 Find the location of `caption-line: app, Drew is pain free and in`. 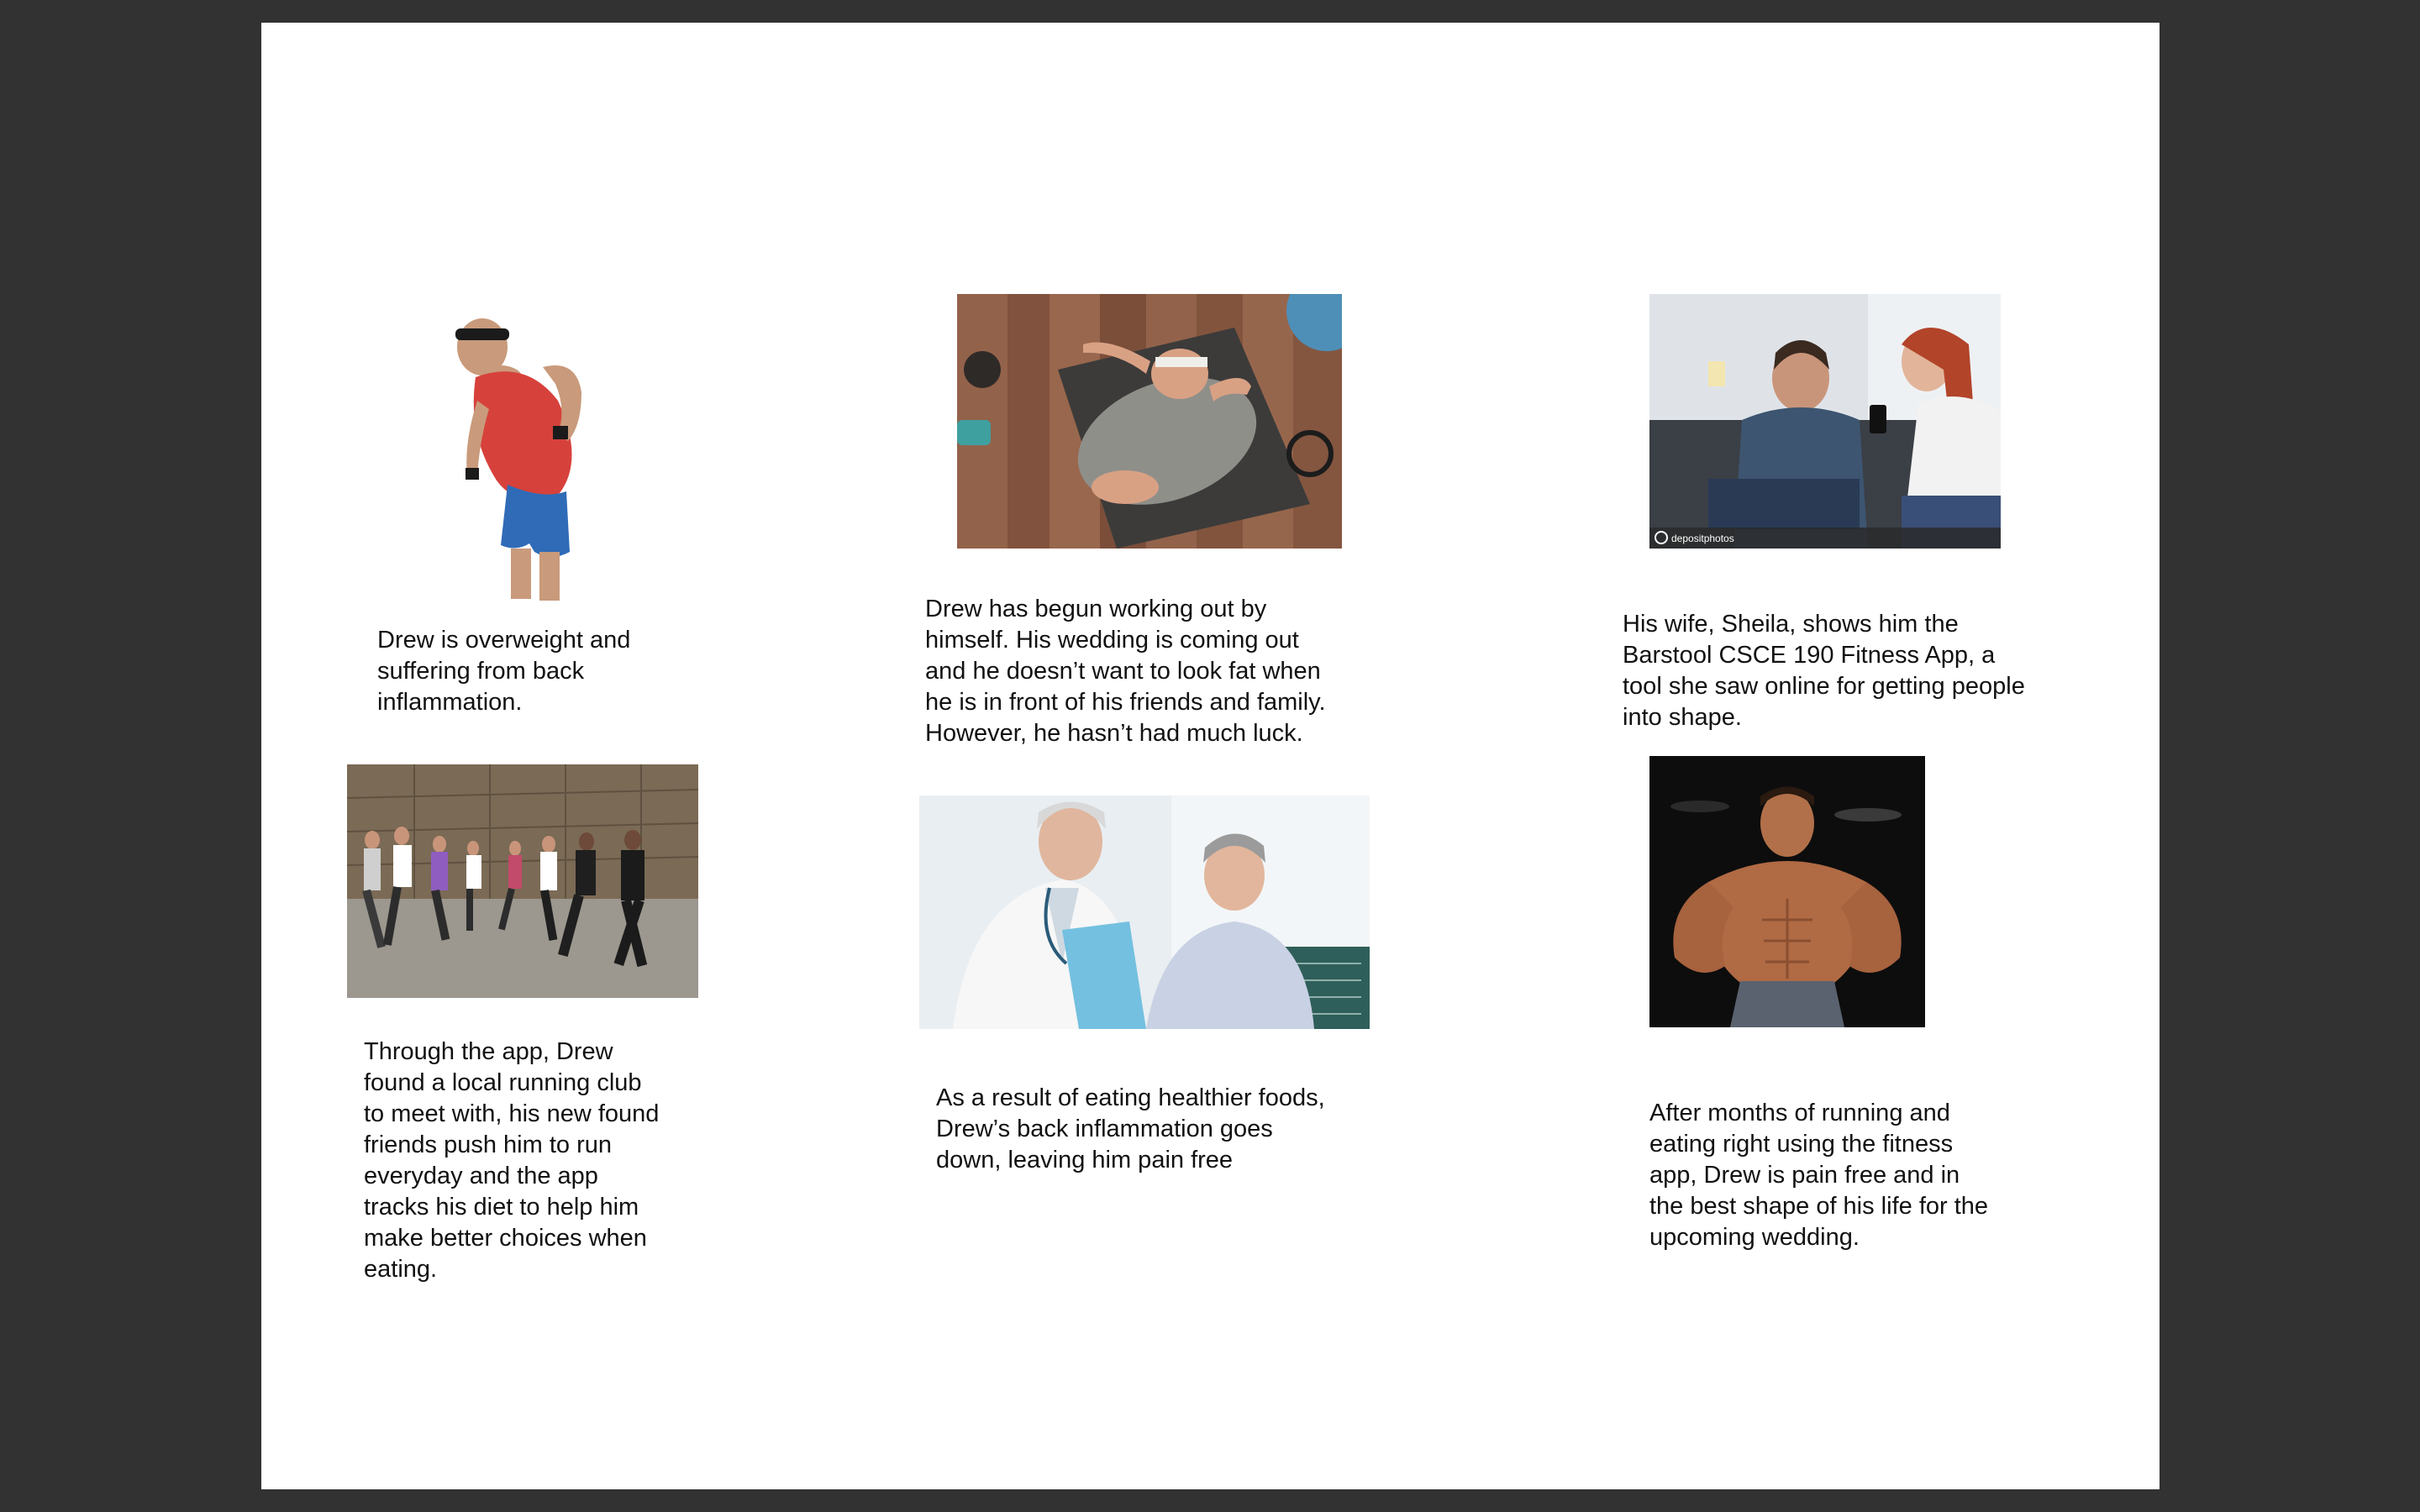

caption-line: app, Drew is pain free and in is located at coordinates (1804, 1175).